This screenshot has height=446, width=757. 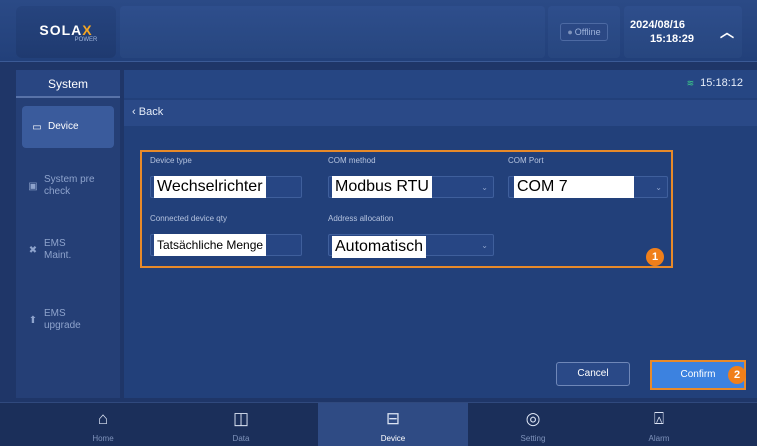 What do you see at coordinates (151, 112) in the screenshot?
I see `back-label: Back` at bounding box center [151, 112].